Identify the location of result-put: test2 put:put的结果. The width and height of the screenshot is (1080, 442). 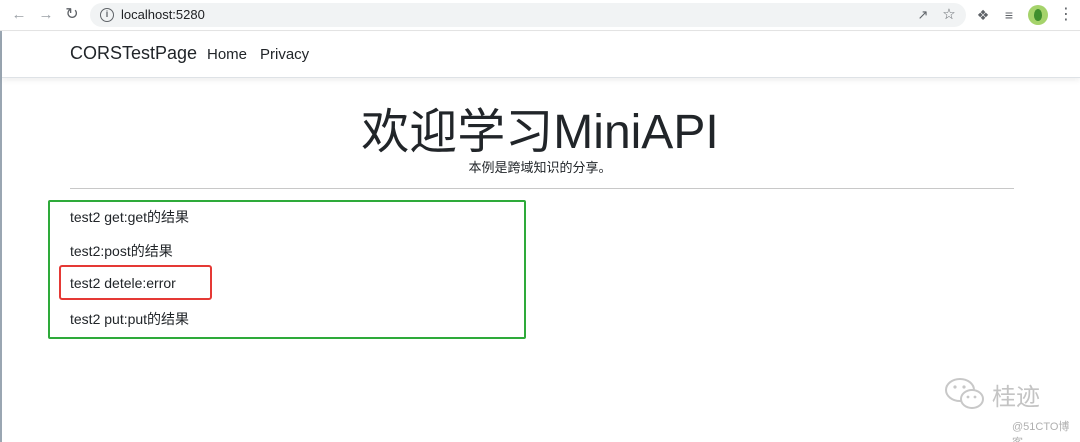
(130, 319).